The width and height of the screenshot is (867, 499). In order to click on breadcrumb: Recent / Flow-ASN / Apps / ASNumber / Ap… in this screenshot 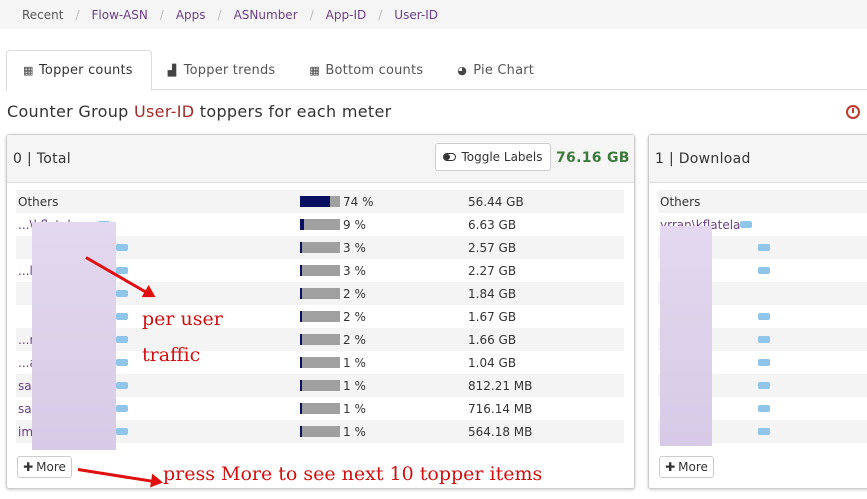, I will do `click(433, 14)`.